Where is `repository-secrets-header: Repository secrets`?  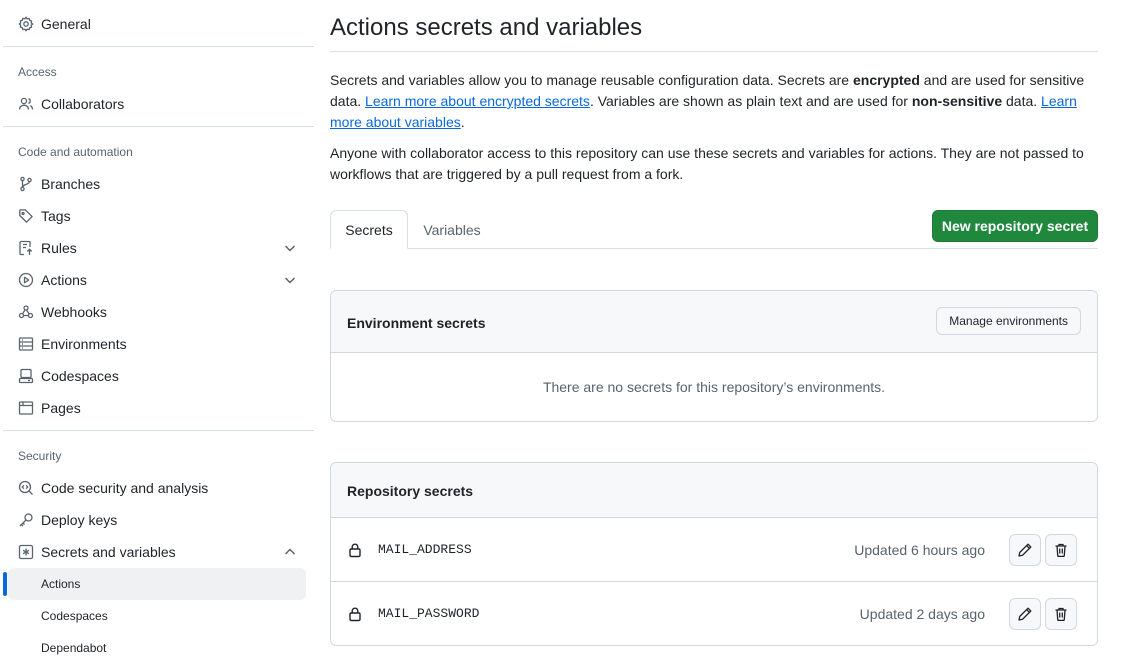
repository-secrets-header: Repository secrets is located at coordinates (714, 490).